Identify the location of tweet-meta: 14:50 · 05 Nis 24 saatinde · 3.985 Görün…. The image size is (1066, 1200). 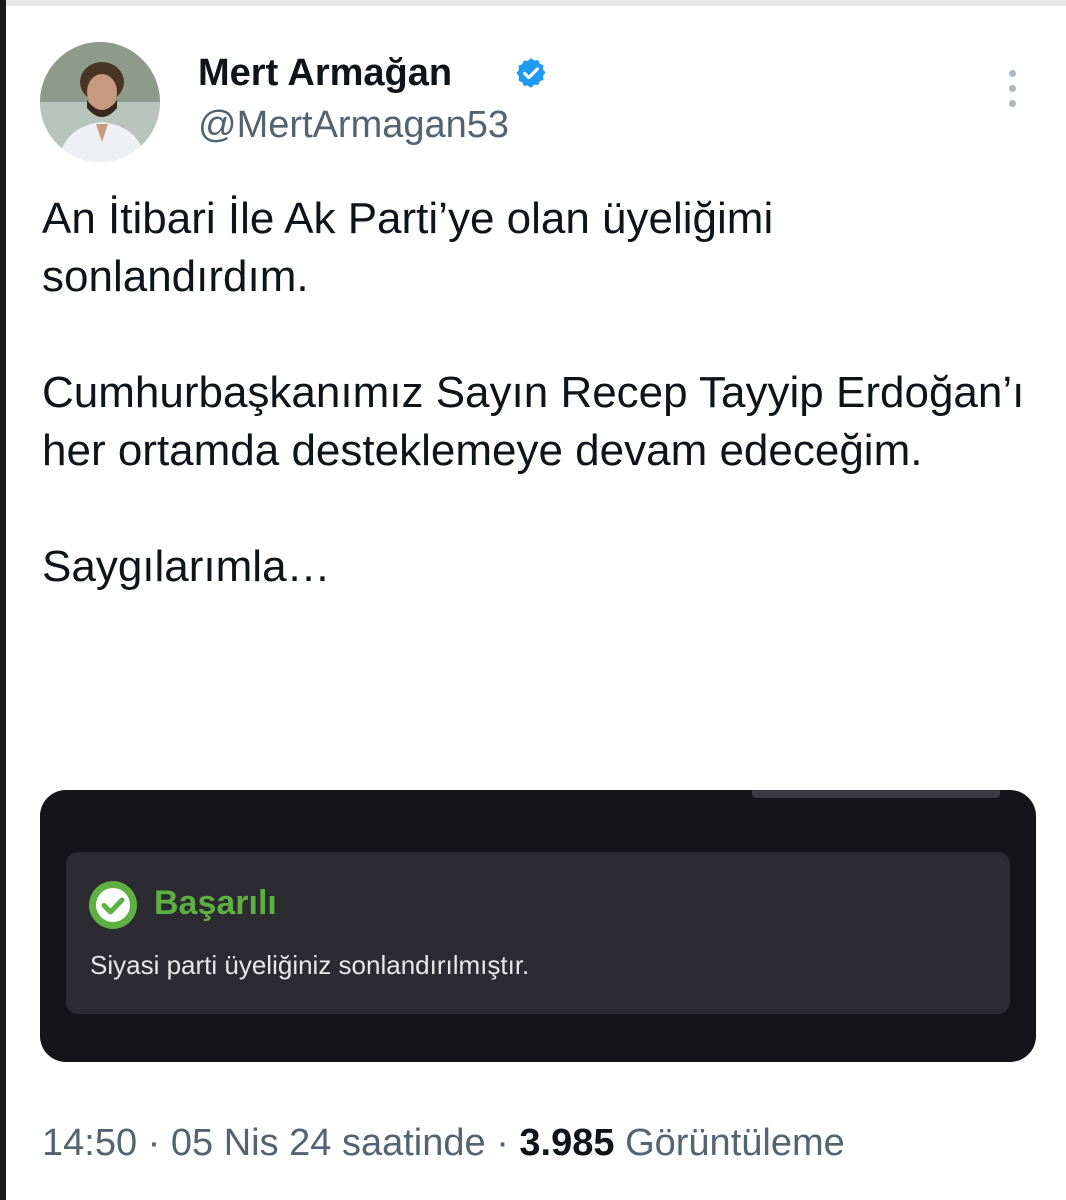
(443, 1143).